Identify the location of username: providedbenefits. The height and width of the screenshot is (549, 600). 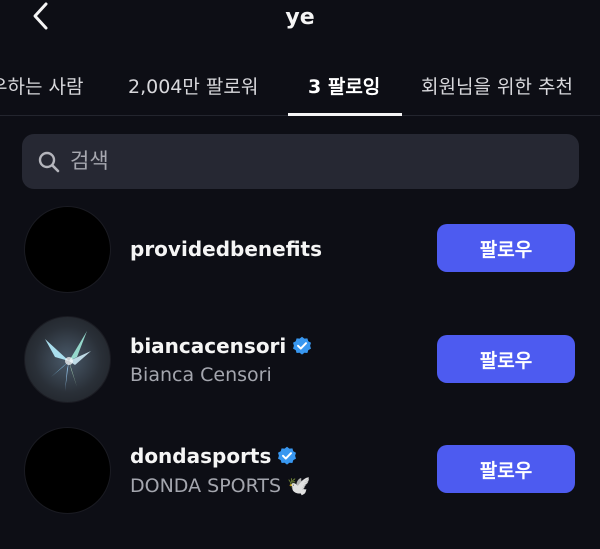
(226, 249).